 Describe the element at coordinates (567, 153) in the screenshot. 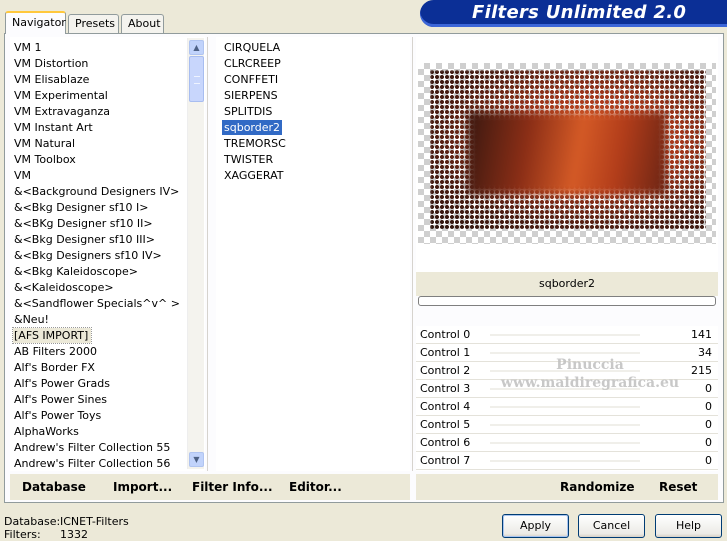

I see `preview-image-center` at that location.